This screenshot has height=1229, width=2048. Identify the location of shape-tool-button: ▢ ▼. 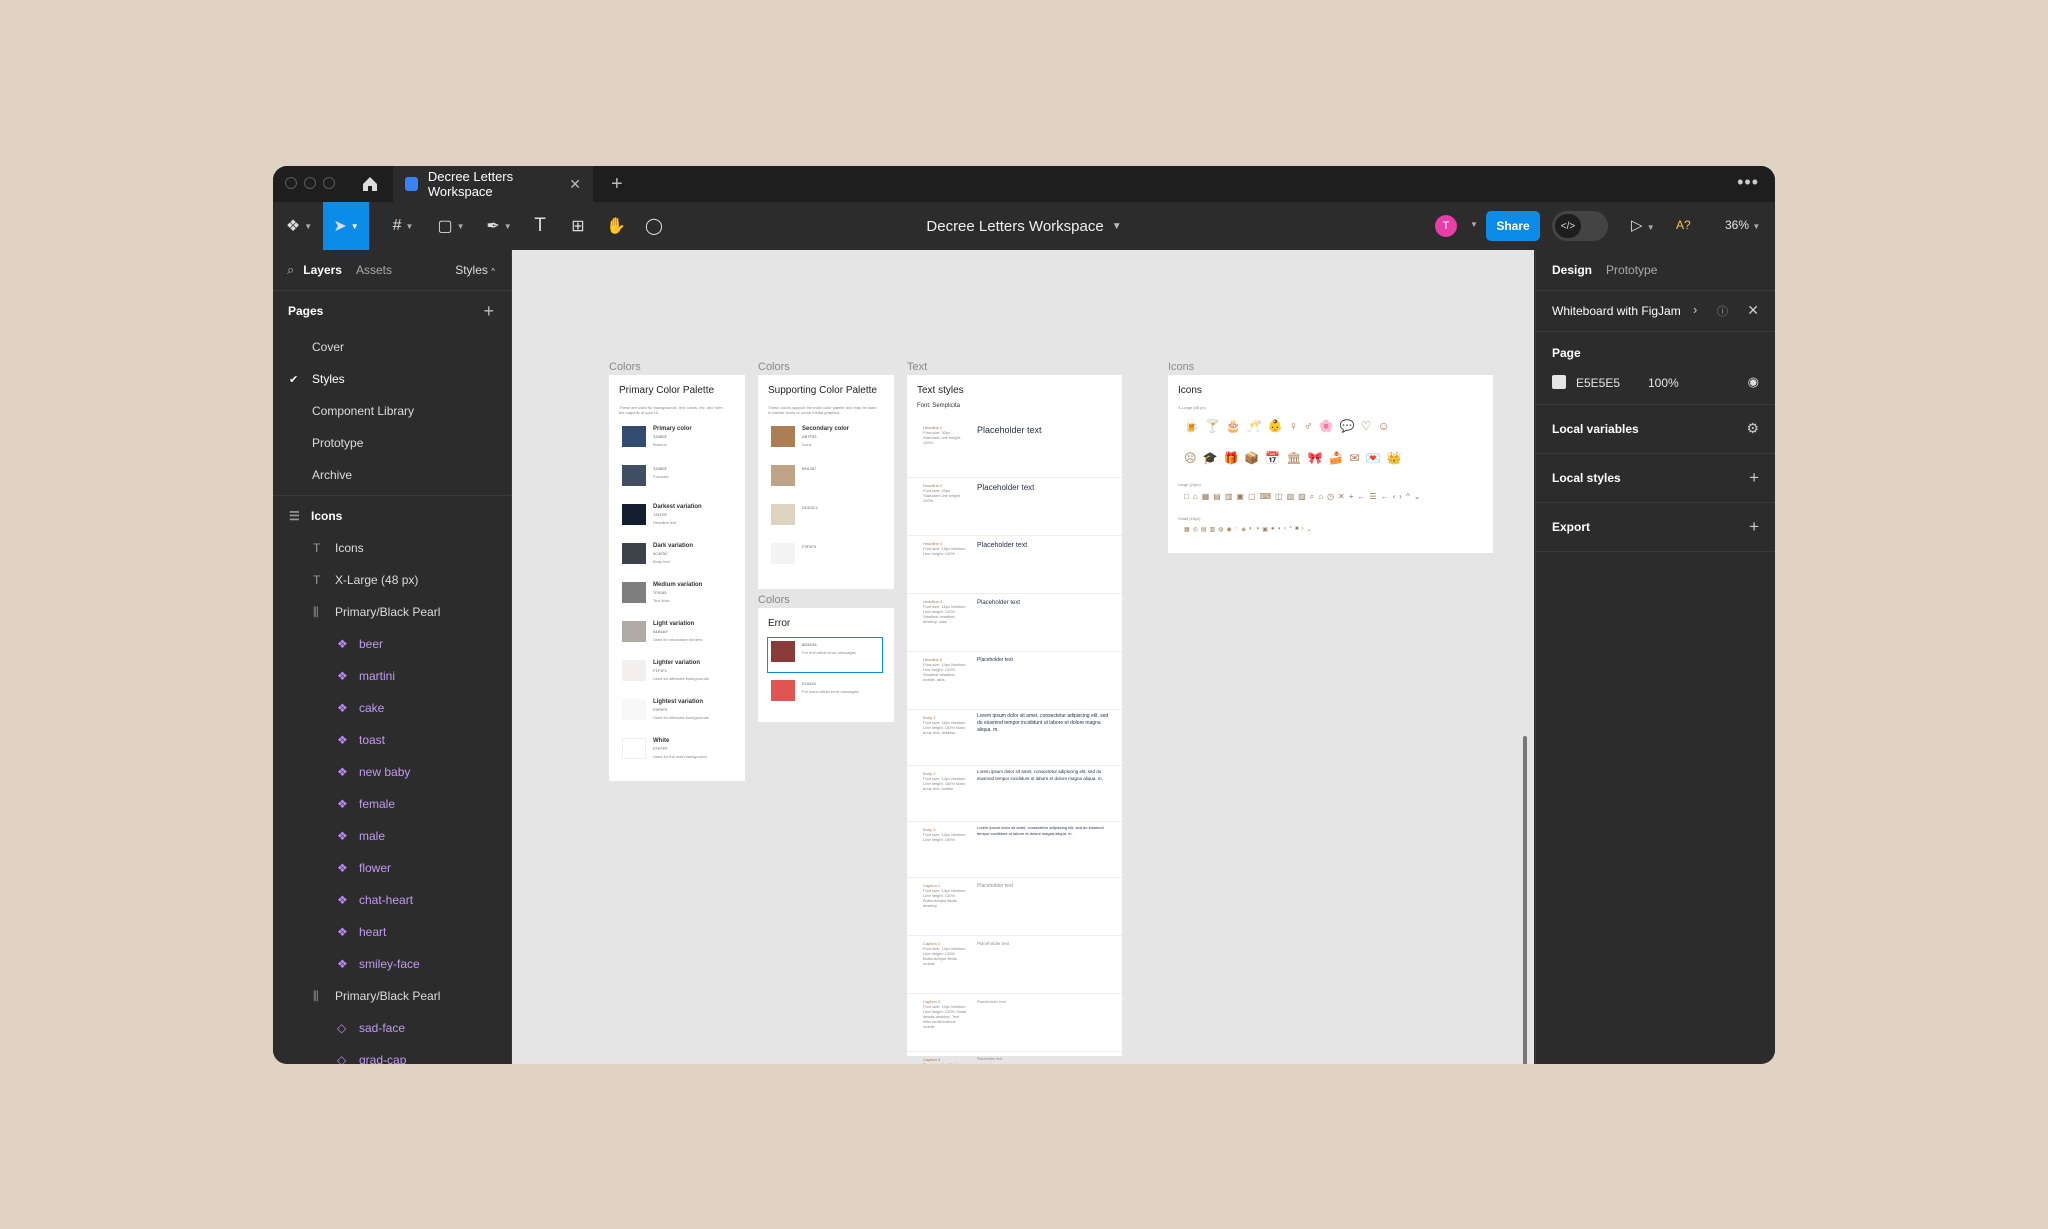
(451, 226).